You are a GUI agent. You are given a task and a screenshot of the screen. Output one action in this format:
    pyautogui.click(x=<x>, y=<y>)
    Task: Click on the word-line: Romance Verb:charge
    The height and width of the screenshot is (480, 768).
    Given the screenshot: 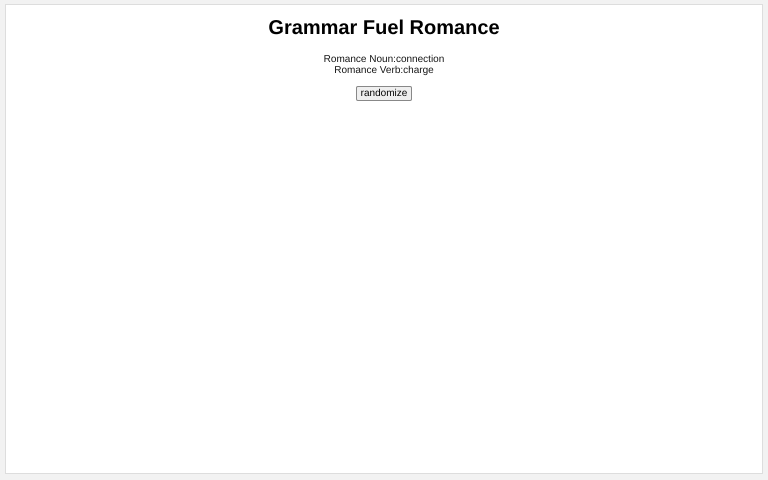 What is the action you would take?
    pyautogui.click(x=384, y=70)
    